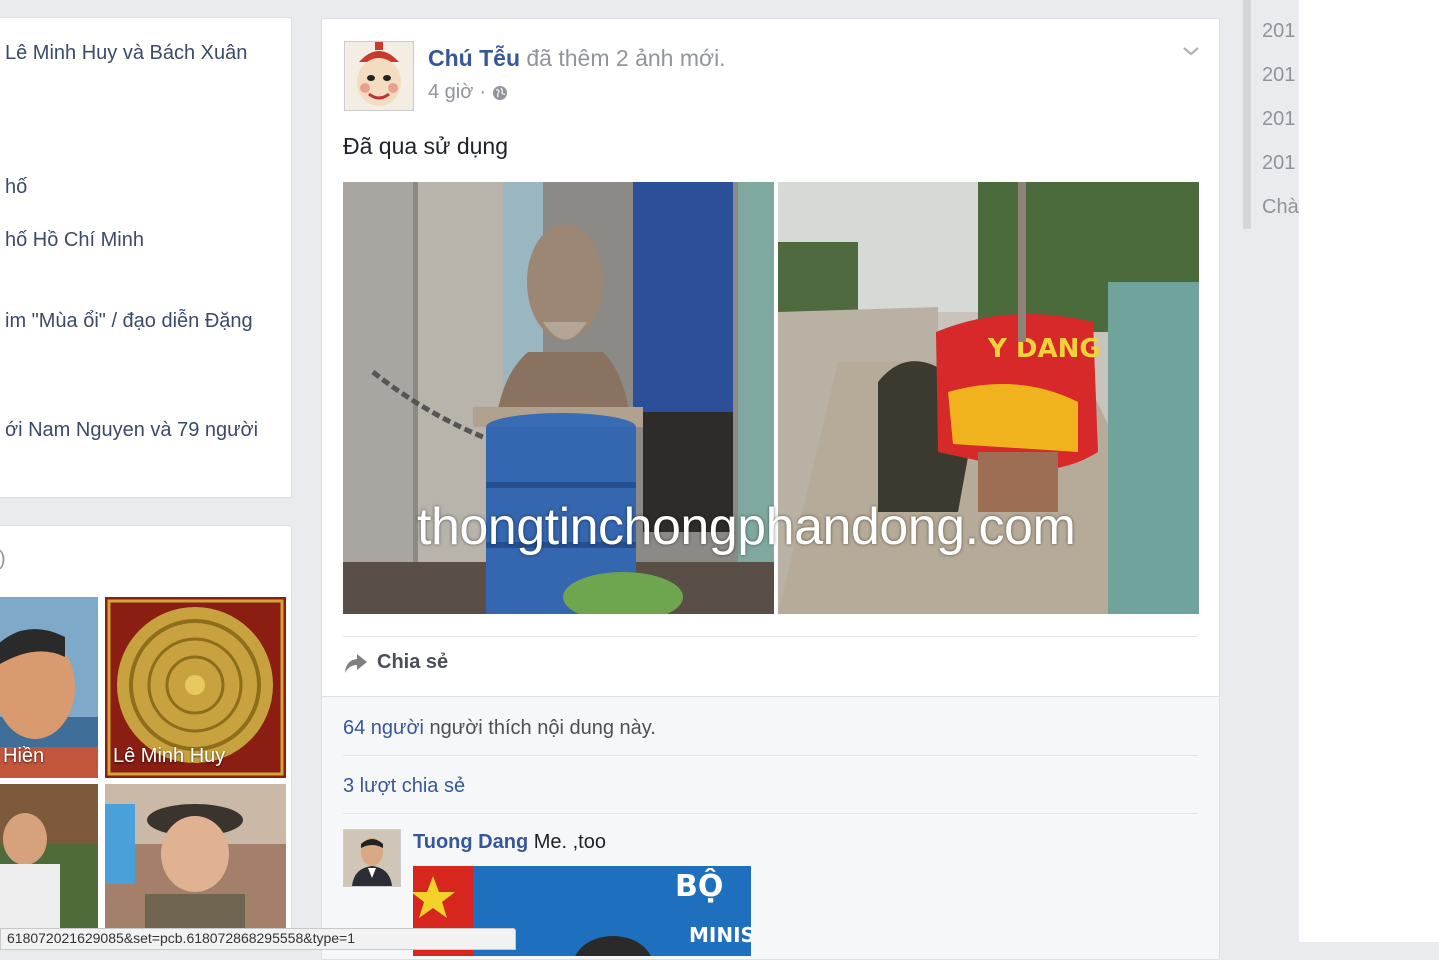 This screenshot has width=1439, height=960. I want to click on timeline-year-bar, so click(1247, 114).